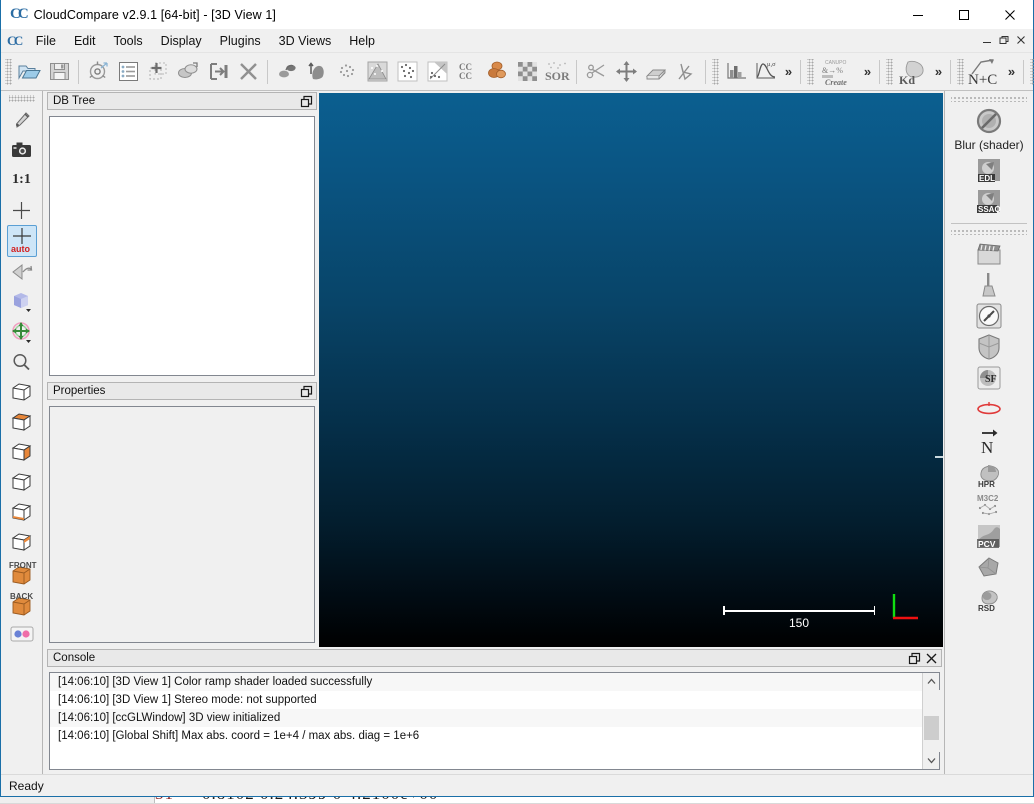  I want to click on toggle-orientation-button, so click(22, 272).